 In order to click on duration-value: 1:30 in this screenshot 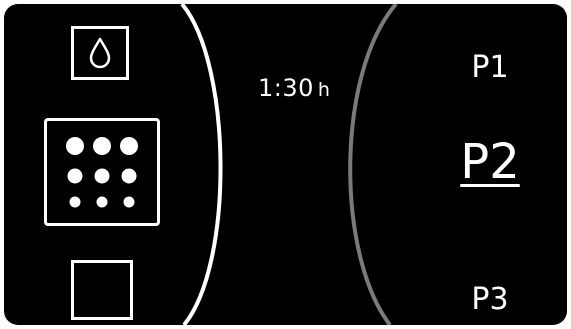, I will do `click(286, 88)`.